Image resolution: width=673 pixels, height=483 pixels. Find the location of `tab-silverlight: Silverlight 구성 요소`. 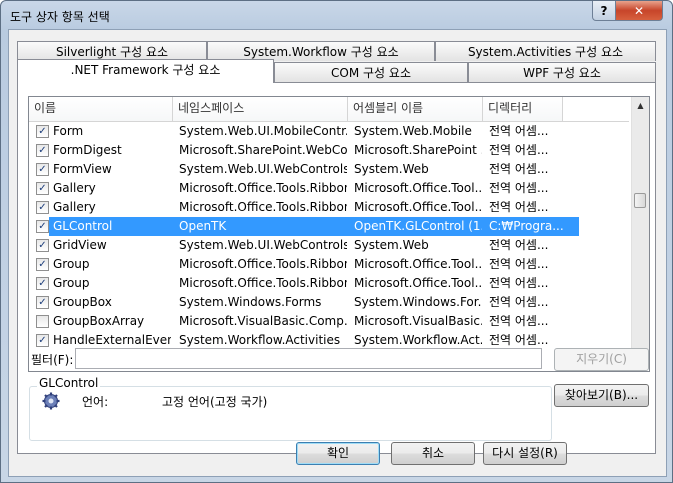

tab-silverlight: Silverlight 구성 요소 is located at coordinates (112, 51).